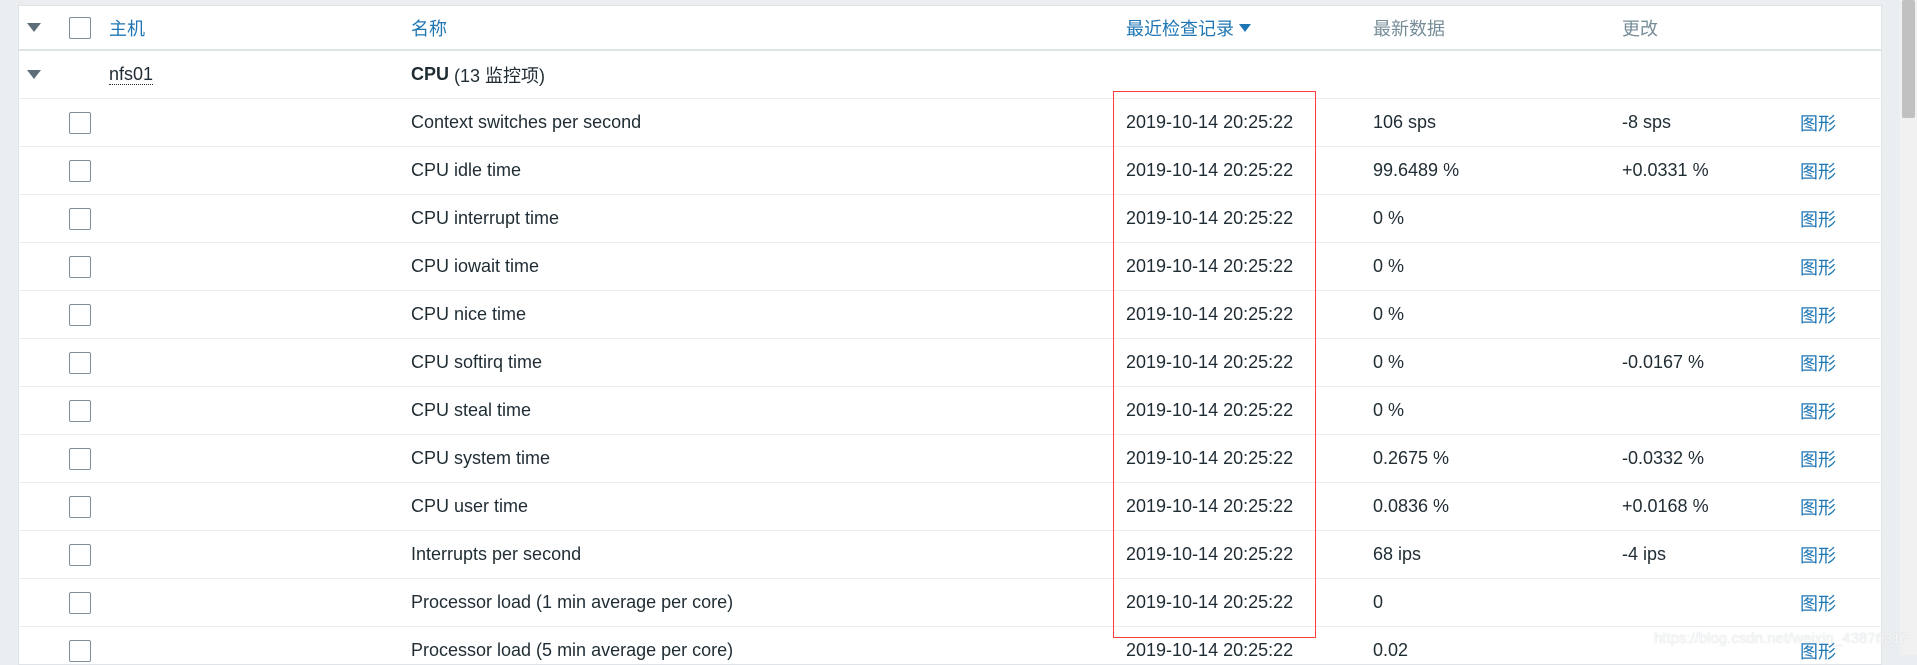 The width and height of the screenshot is (1917, 665). What do you see at coordinates (471, 410) in the screenshot?
I see `item-name: CPU steal time` at bounding box center [471, 410].